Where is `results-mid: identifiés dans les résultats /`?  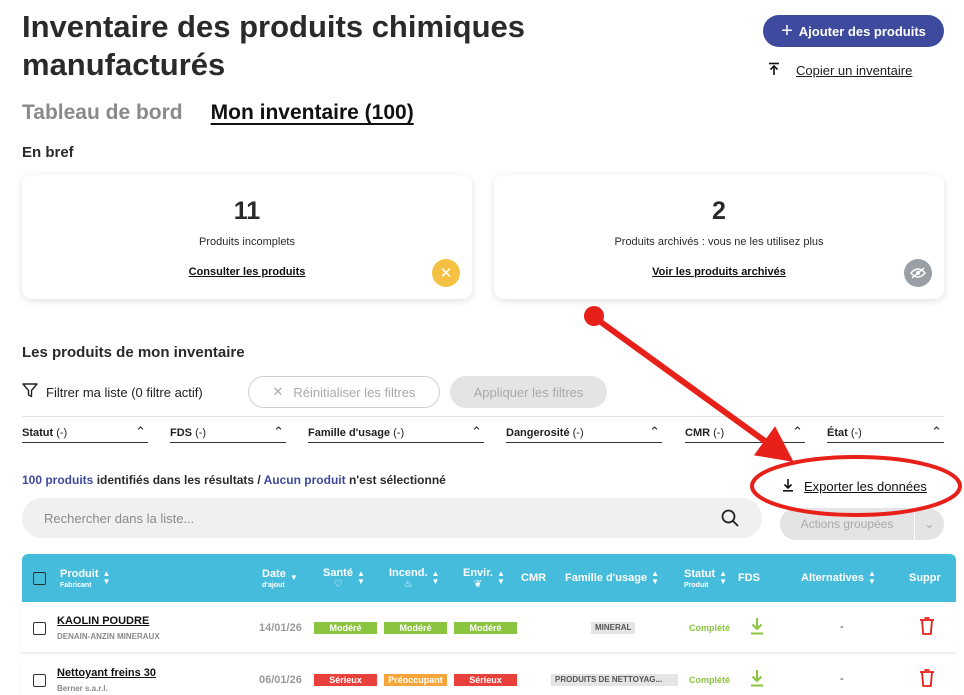
results-mid: identifiés dans les résultats / is located at coordinates (178, 480).